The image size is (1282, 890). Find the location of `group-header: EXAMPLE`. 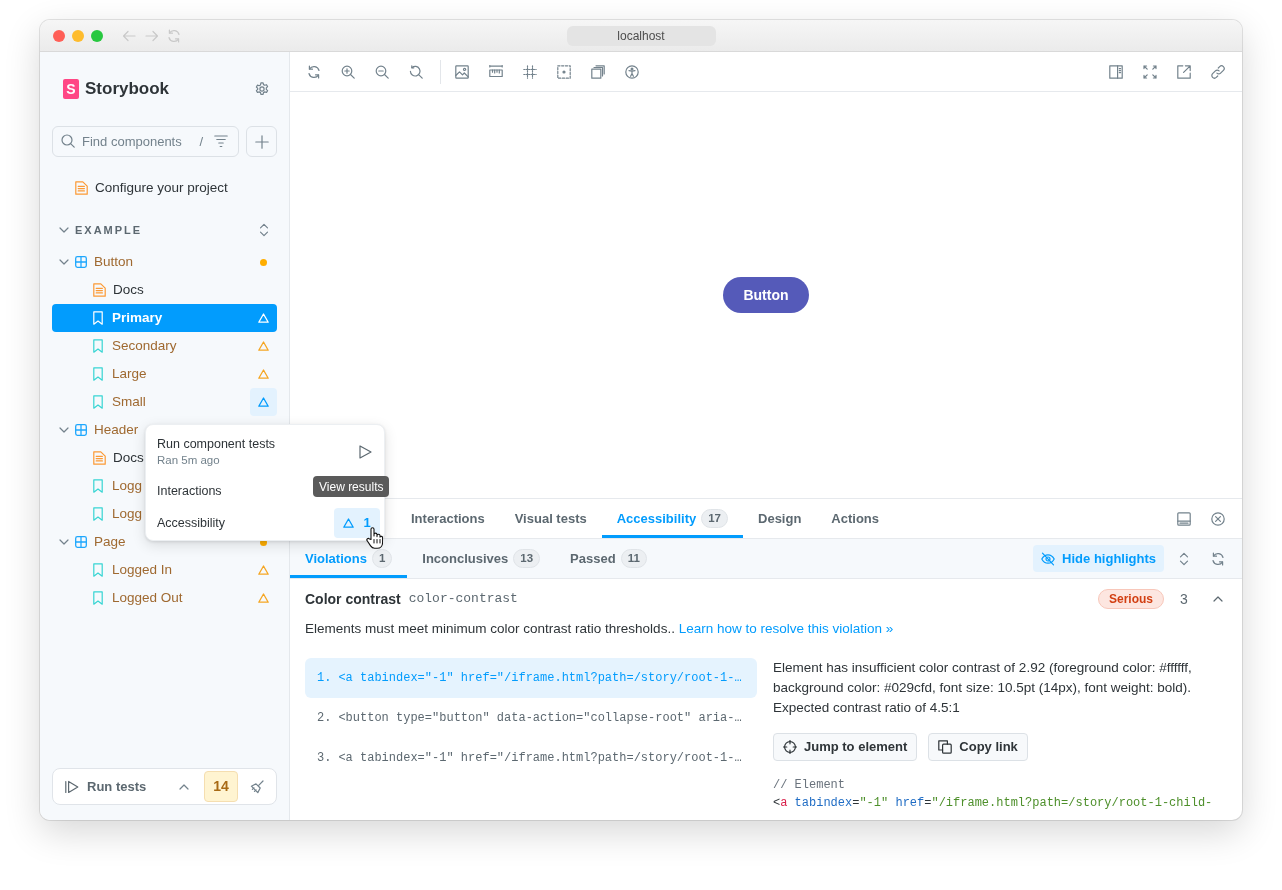

group-header: EXAMPLE is located at coordinates (101, 230).